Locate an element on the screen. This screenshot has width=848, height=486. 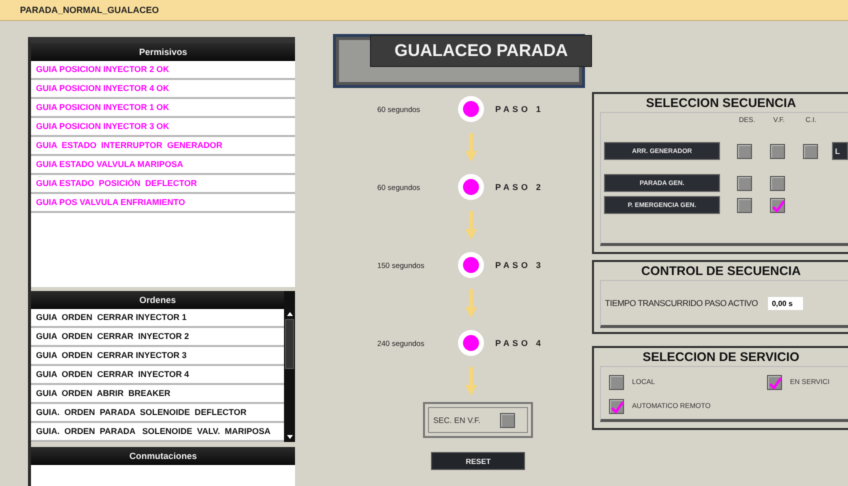
step-label: PASO 4 is located at coordinates (519, 343).